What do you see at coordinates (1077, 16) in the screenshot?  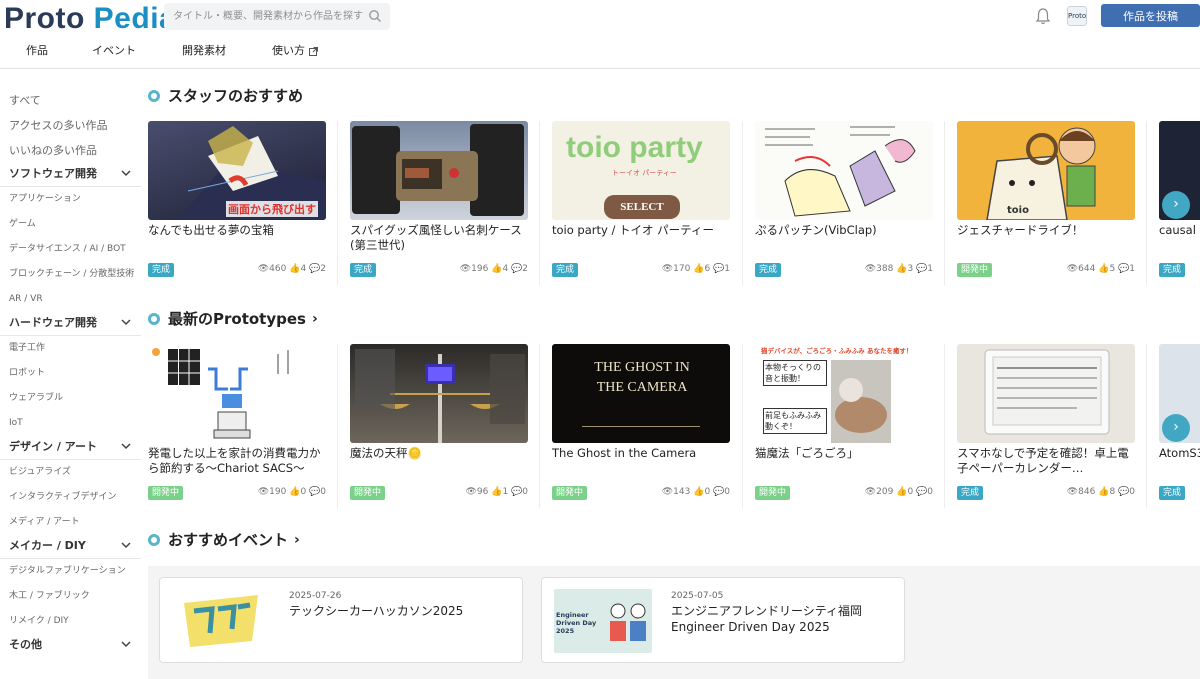 I see `avatar: Proto` at bounding box center [1077, 16].